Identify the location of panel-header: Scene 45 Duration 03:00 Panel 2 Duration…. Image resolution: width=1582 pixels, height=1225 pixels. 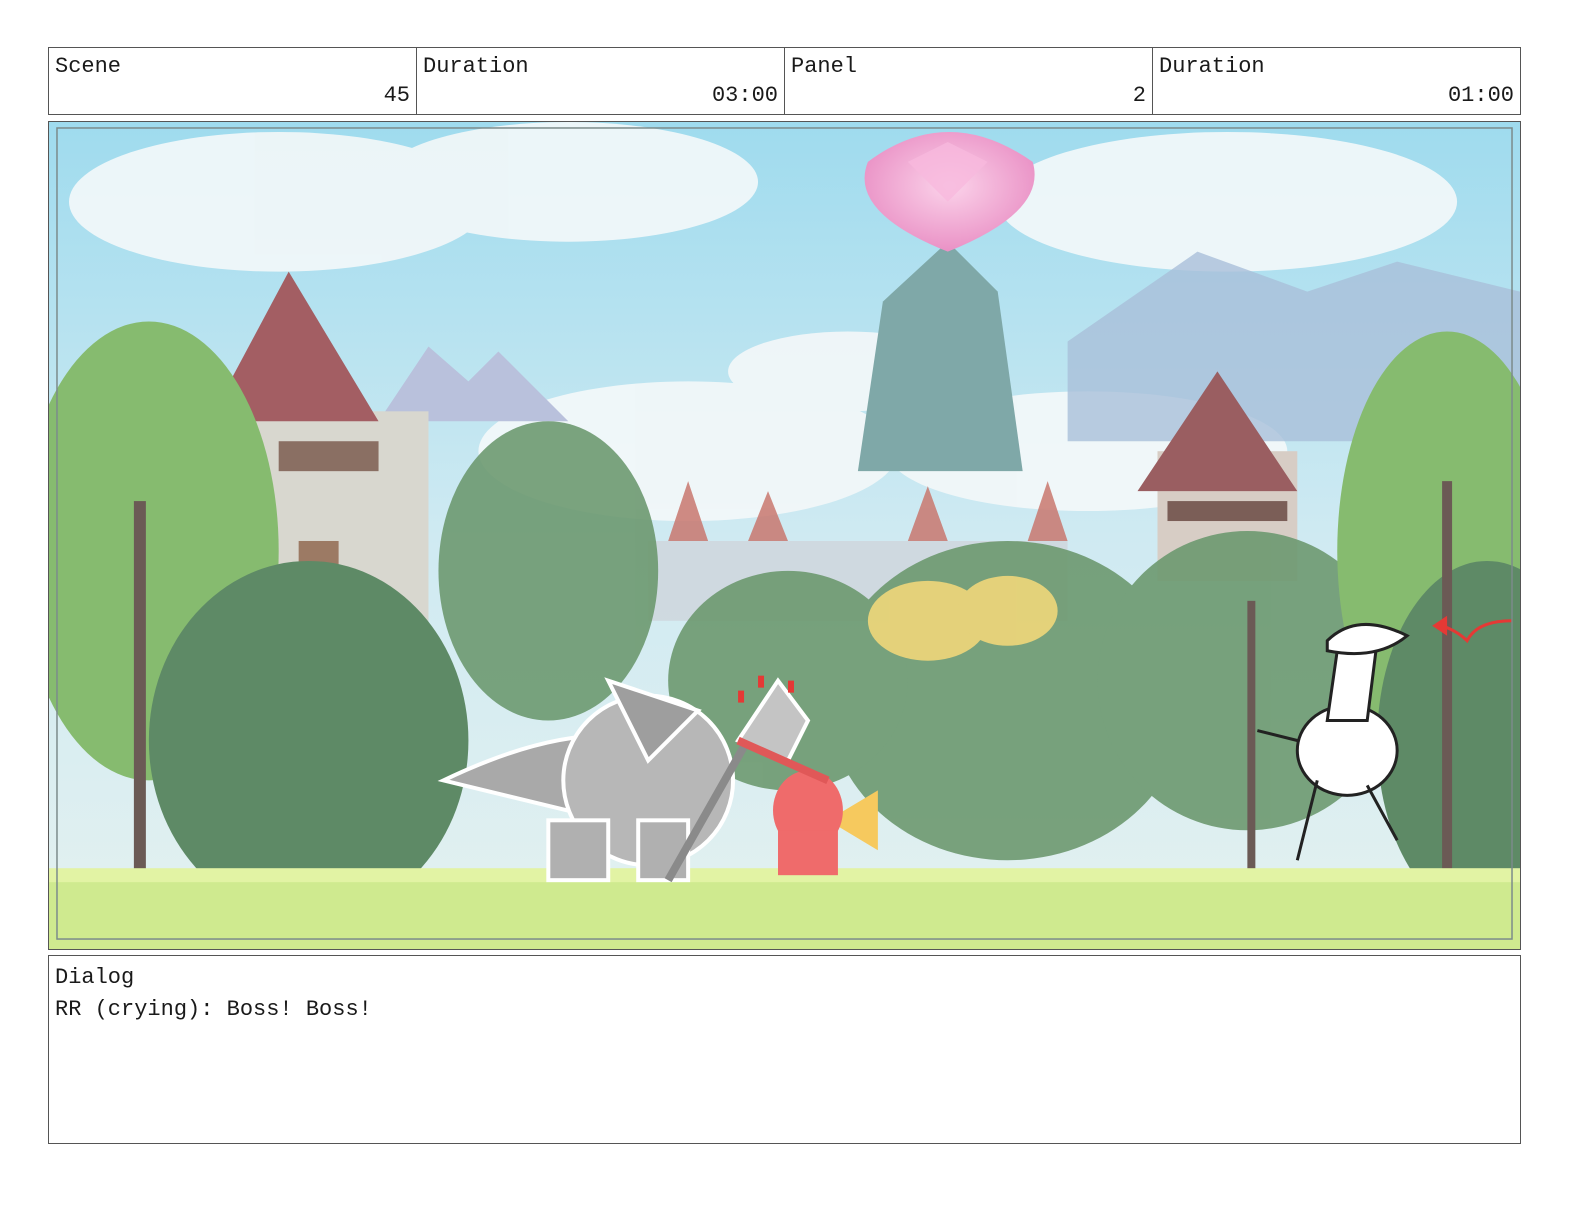
(784, 81).